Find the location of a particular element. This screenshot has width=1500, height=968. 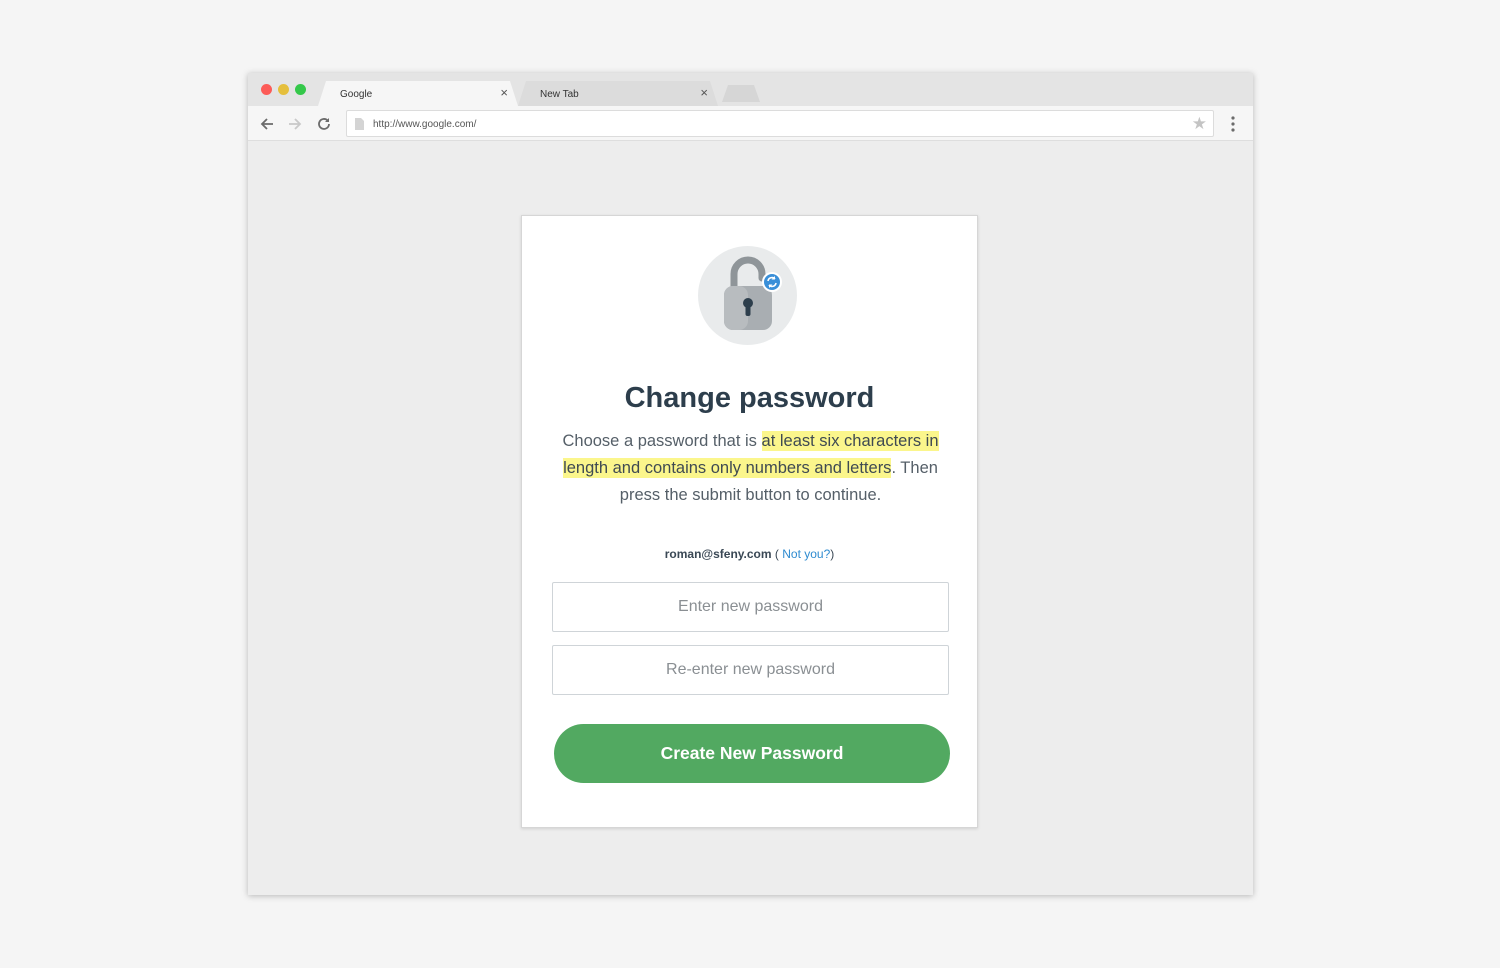

tab-new-tab: New Tab × is located at coordinates (618, 93).